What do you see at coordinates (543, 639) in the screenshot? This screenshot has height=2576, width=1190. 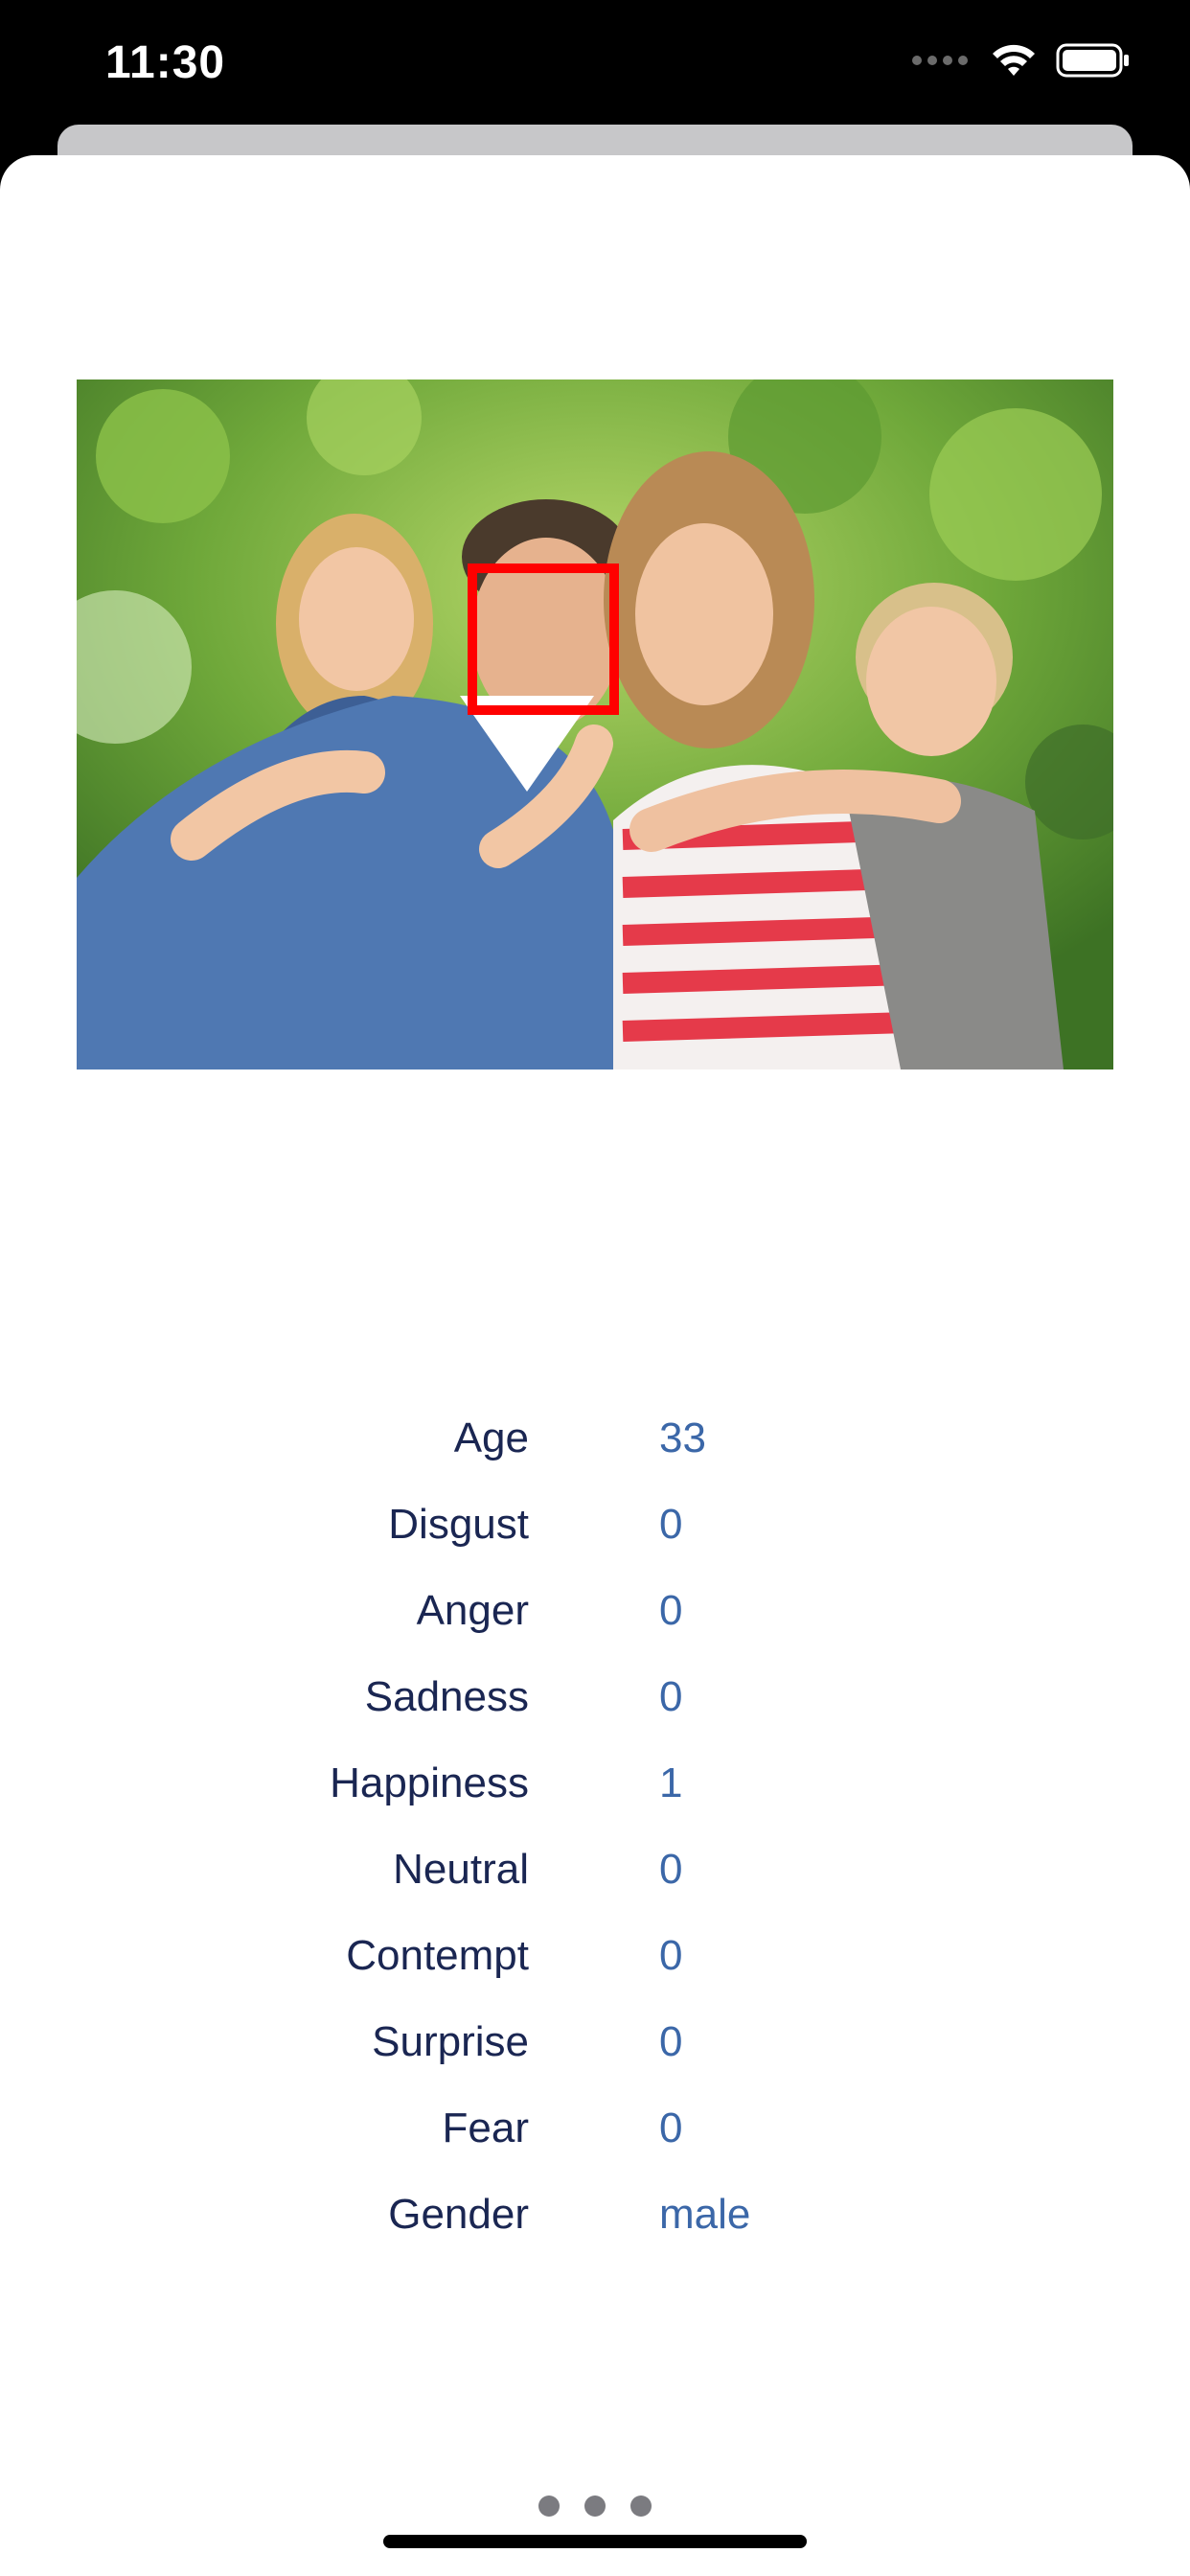 I see `face-detection-box` at bounding box center [543, 639].